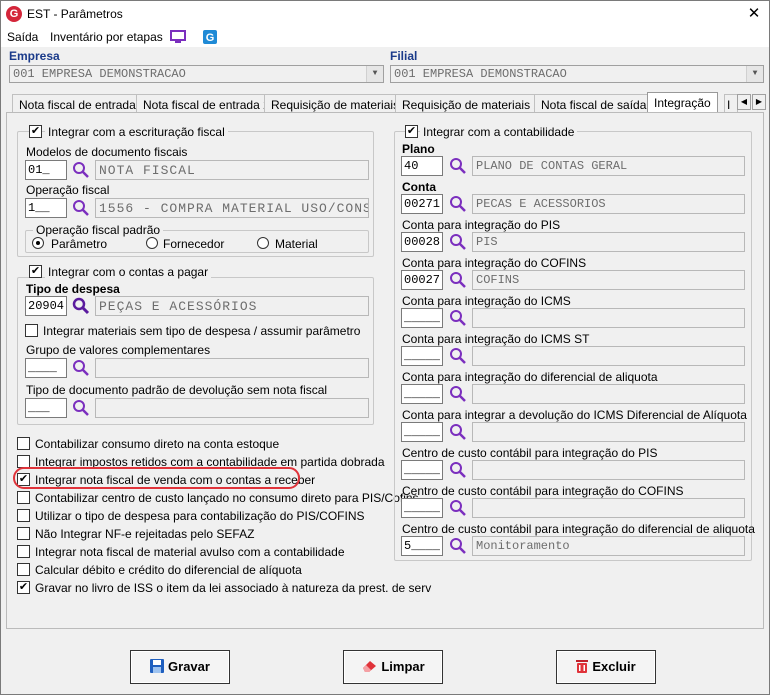 This screenshot has width=770, height=695. I want to click on contab-field-label: Conta para integração do ICMS ST, so click(496, 339).